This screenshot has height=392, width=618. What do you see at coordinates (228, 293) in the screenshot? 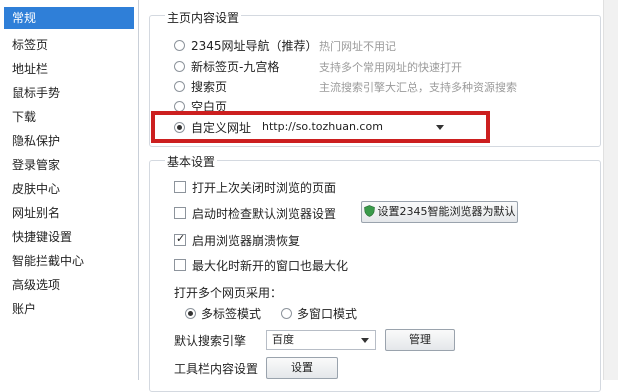
I see `multi-page-label: 打开多个网页采用：` at bounding box center [228, 293].